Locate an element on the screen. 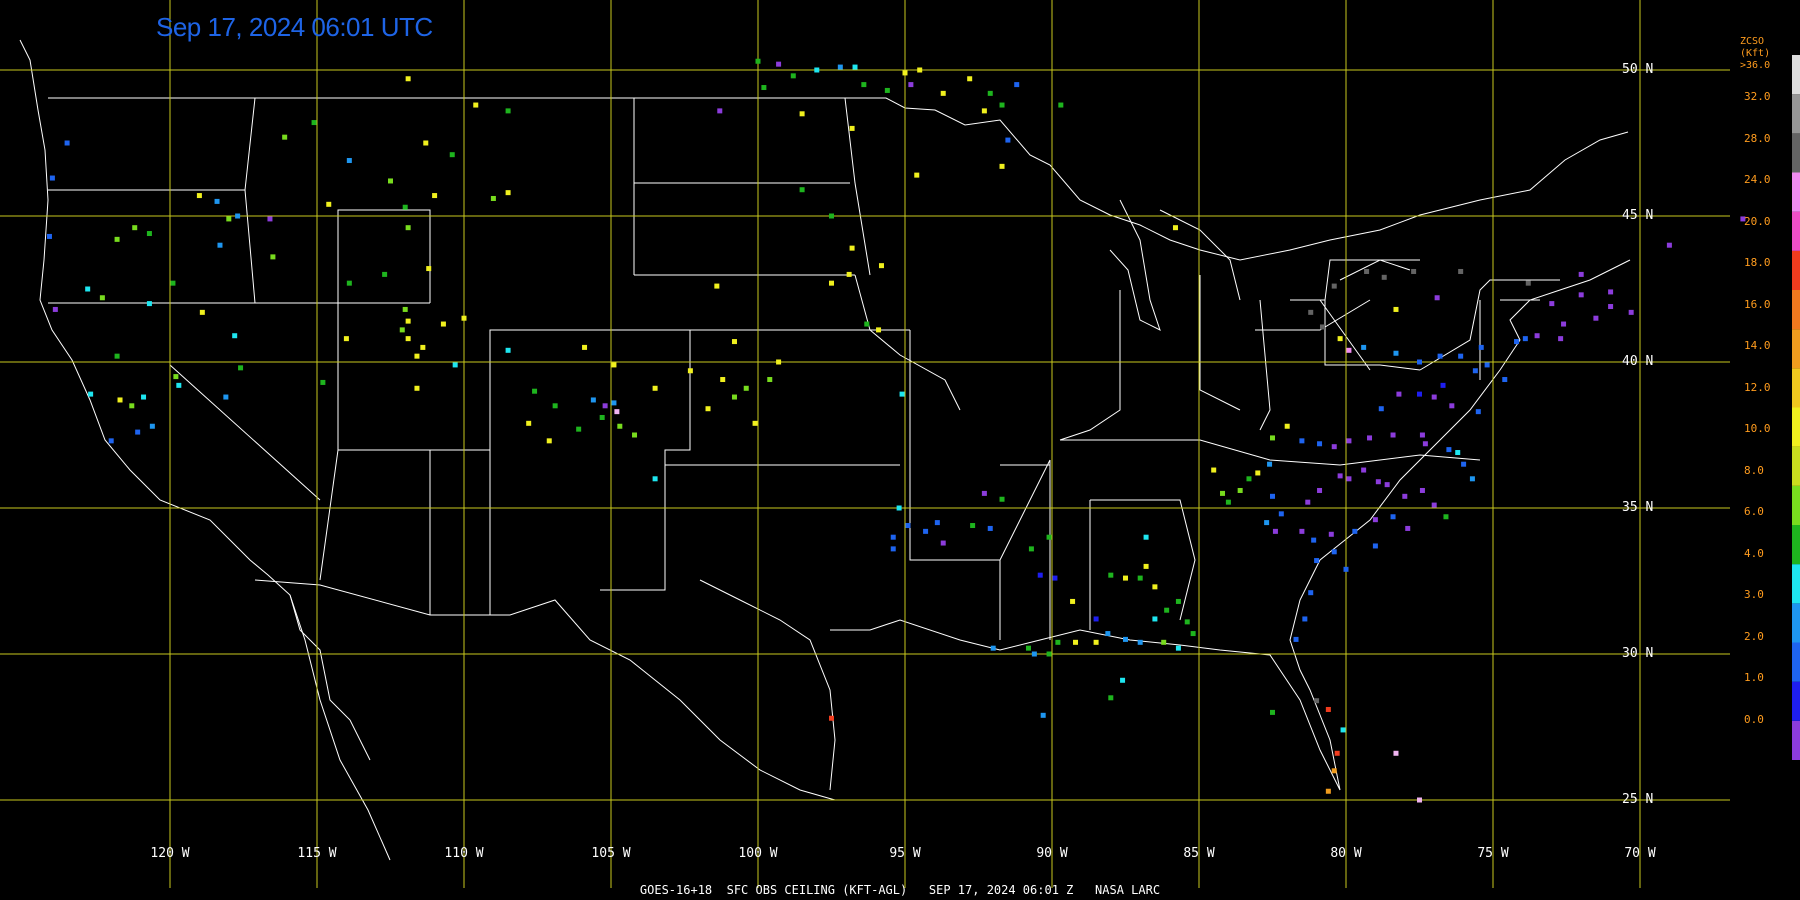 The width and height of the screenshot is (1800, 900). longitude-label: 95 W is located at coordinates (905, 853).